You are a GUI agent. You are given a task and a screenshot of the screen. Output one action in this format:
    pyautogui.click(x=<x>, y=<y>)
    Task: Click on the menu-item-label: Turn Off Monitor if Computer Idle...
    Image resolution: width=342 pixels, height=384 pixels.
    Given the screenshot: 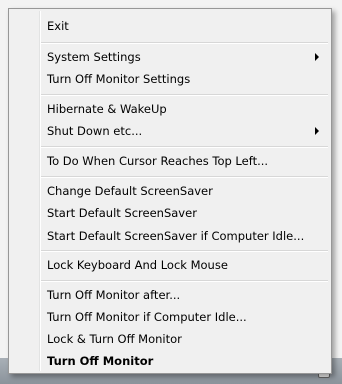 What is the action you would take?
    pyautogui.click(x=147, y=317)
    